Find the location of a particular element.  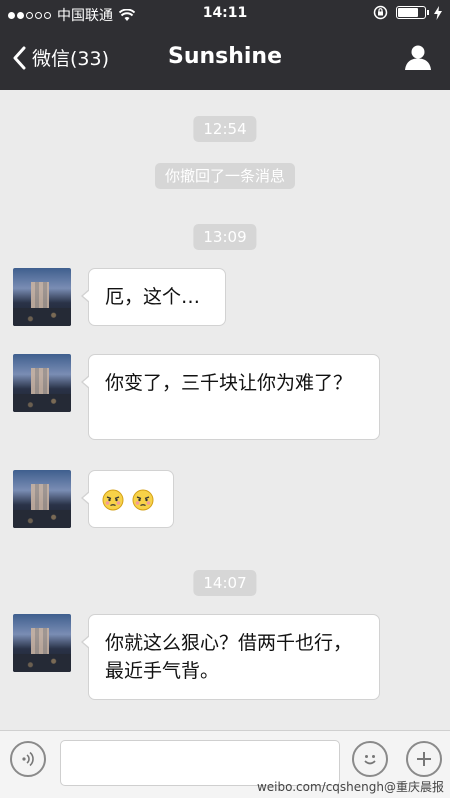

timestamp: 13:09 is located at coordinates (225, 237).